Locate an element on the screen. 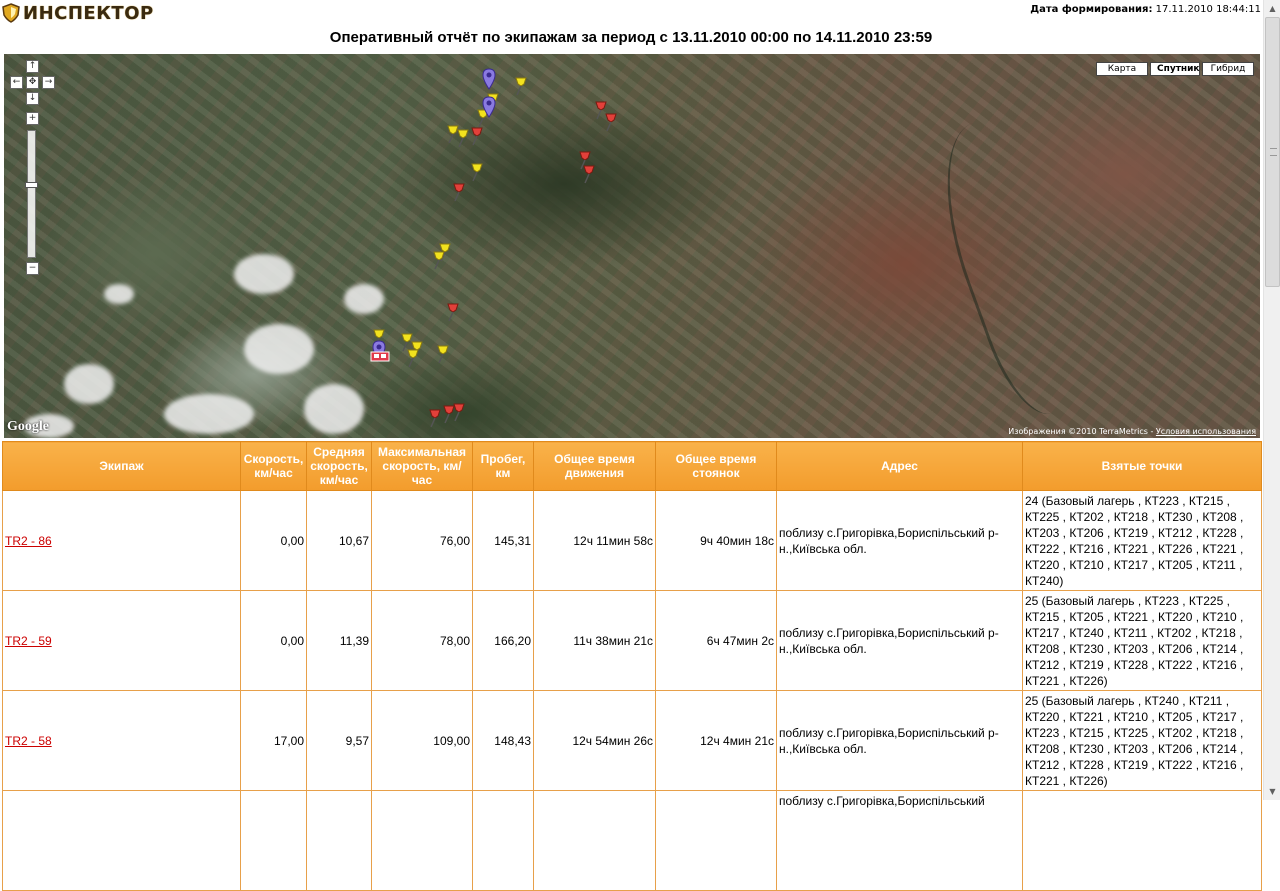 This screenshot has width=1280, height=891. cell-crew: TR2 - 86 is located at coordinates (121, 540).